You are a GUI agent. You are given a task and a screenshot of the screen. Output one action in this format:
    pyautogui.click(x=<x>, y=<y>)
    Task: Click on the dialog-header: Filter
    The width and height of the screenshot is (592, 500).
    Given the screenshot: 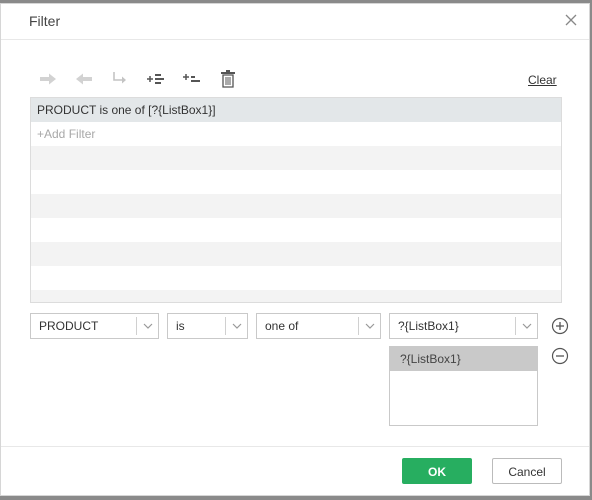 What is the action you would take?
    pyautogui.click(x=295, y=22)
    